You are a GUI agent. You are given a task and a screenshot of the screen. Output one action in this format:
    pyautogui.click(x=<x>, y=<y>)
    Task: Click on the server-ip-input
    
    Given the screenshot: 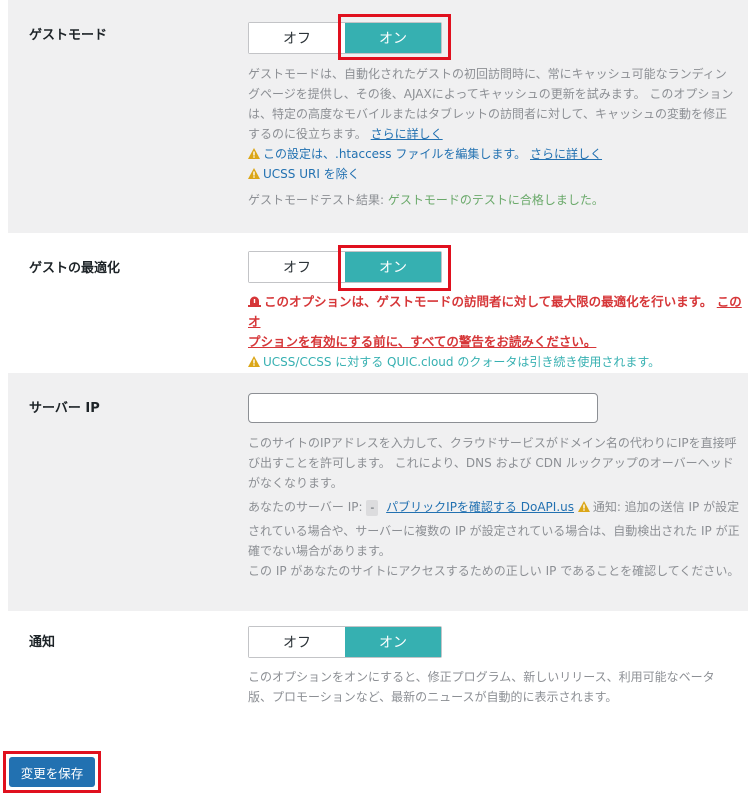 What is the action you would take?
    pyautogui.click(x=423, y=408)
    